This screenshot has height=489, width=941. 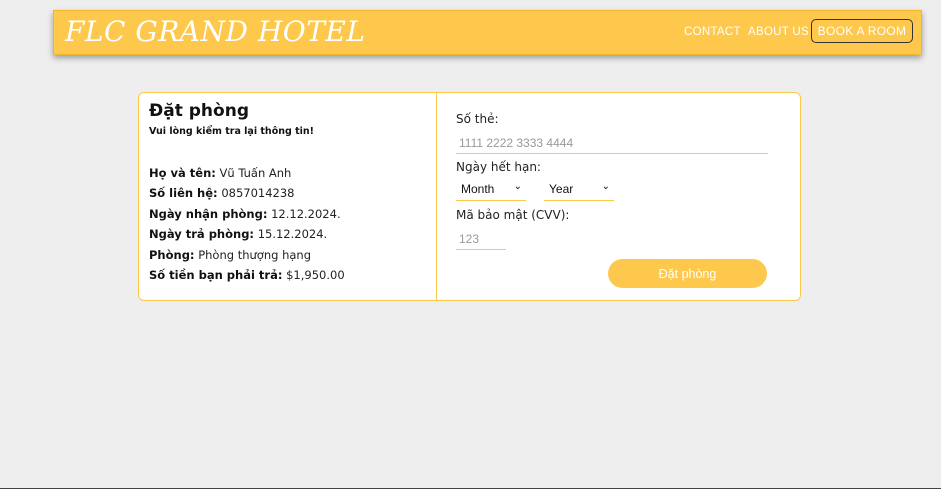 I want to click on info-value: Phòng thượng hạng, so click(x=254, y=255).